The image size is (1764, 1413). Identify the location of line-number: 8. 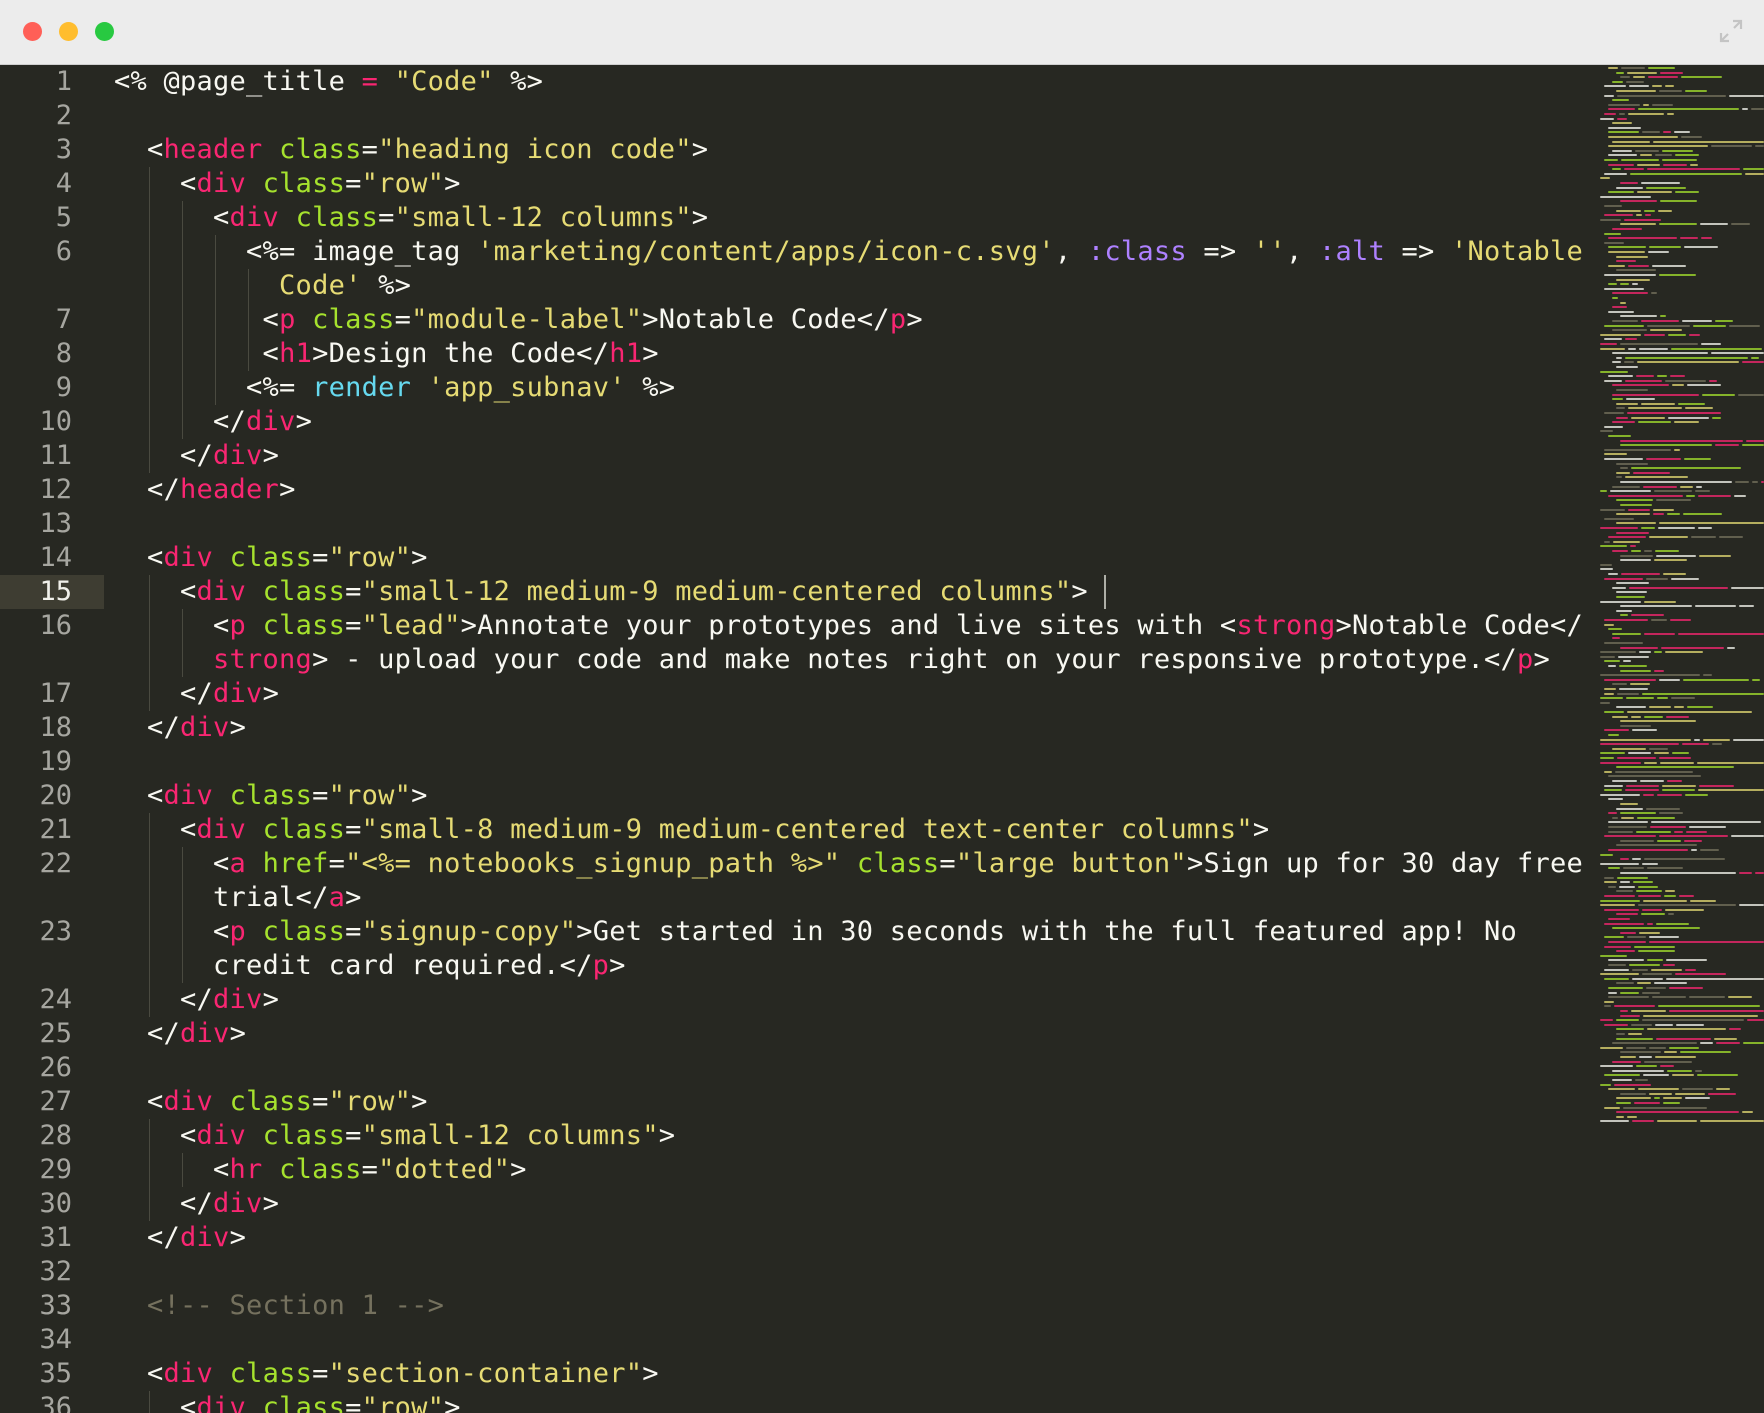
(63, 353).